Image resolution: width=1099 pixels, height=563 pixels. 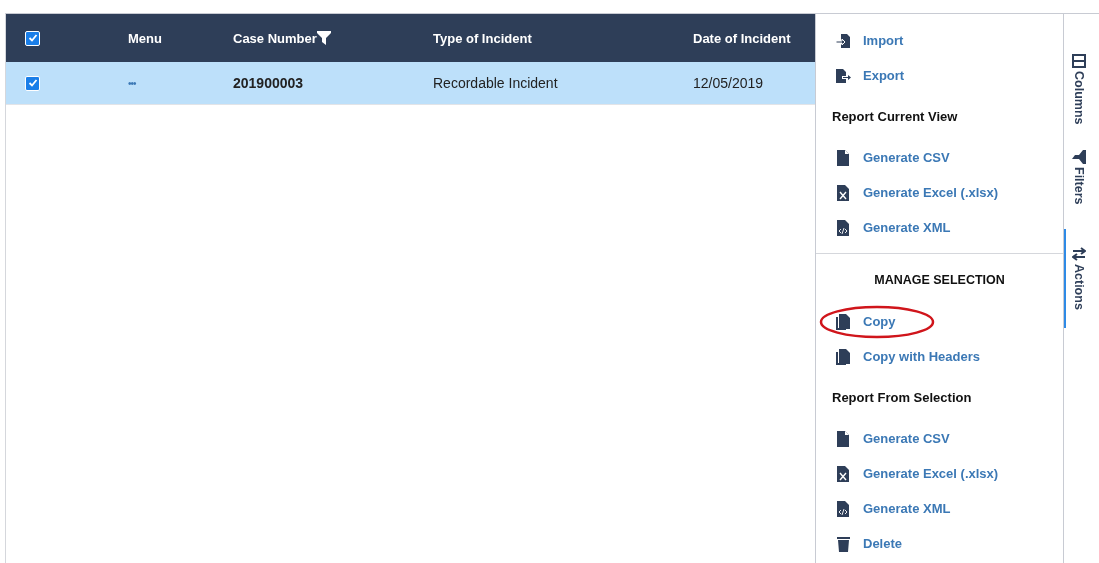 I want to click on column-header: Type of Incident, so click(x=482, y=38).